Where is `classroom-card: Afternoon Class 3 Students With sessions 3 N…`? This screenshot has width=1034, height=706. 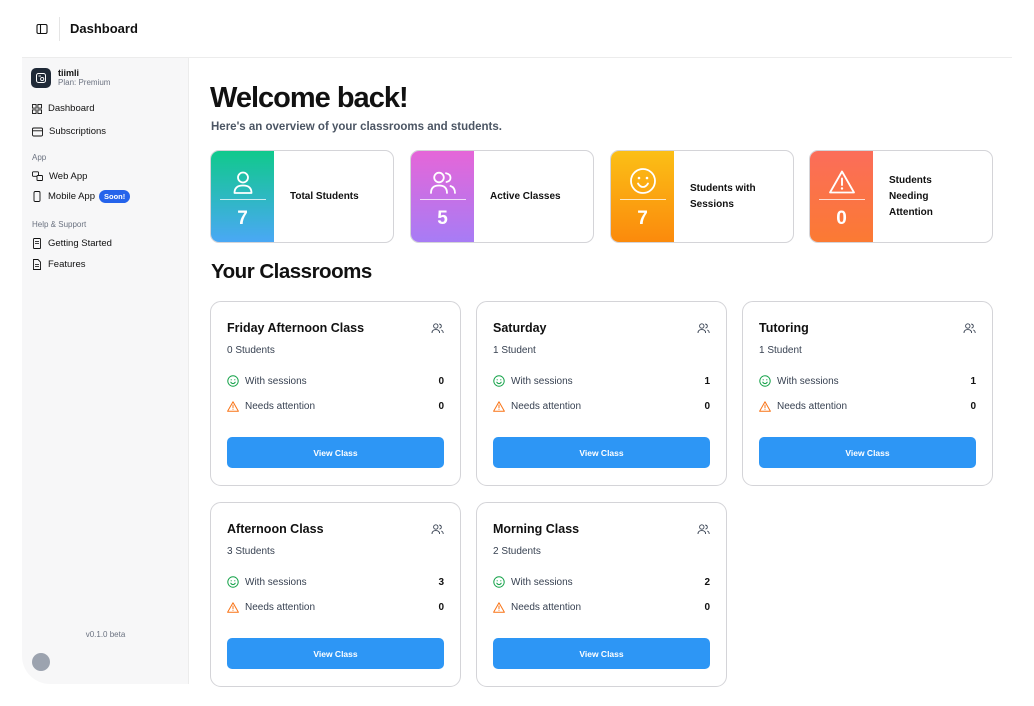 classroom-card: Afternoon Class 3 Students With sessions 3 N… is located at coordinates (335, 594).